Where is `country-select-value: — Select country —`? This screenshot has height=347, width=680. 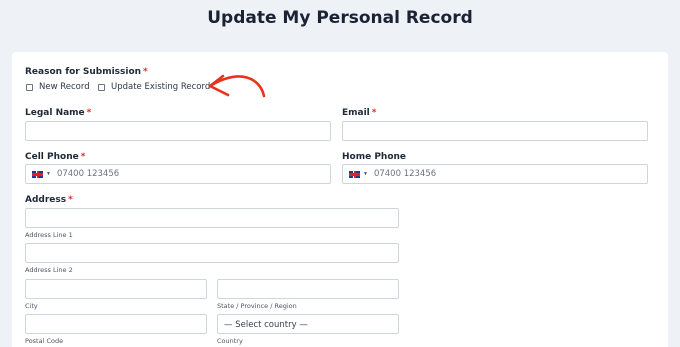
country-select-value: — Select country — is located at coordinates (266, 325).